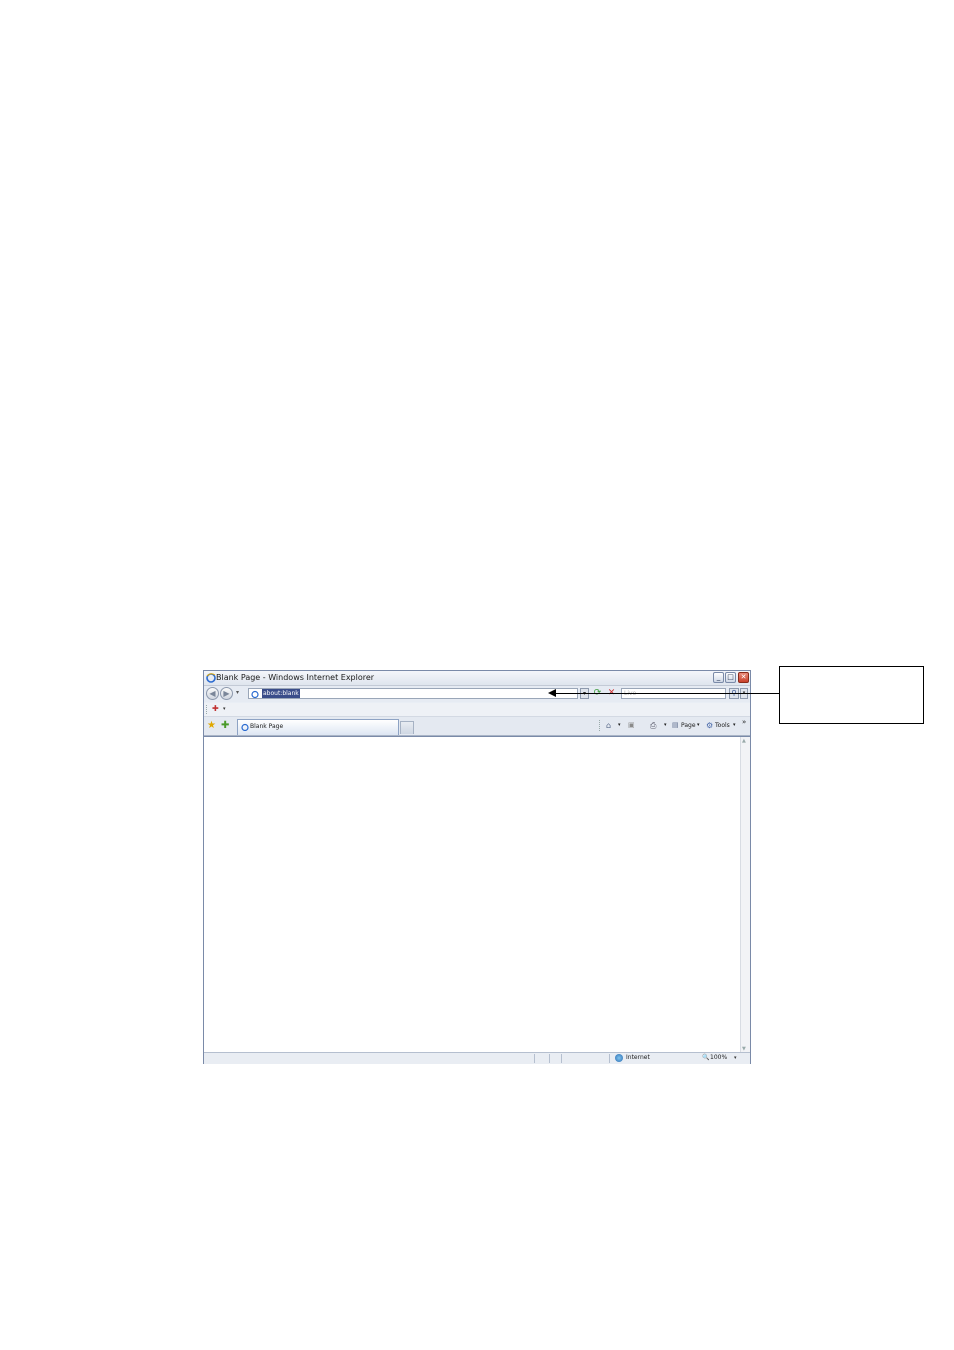 This screenshot has height=1350, width=954. I want to click on page-content-area: ▲ ▼, so click(477, 894).